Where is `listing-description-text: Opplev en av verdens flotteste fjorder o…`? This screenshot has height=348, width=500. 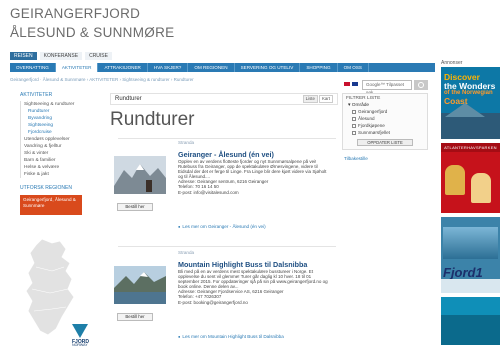
listing-description-text: Opplev en av verdens flotteste fjorder o… is located at coordinates (252, 169).